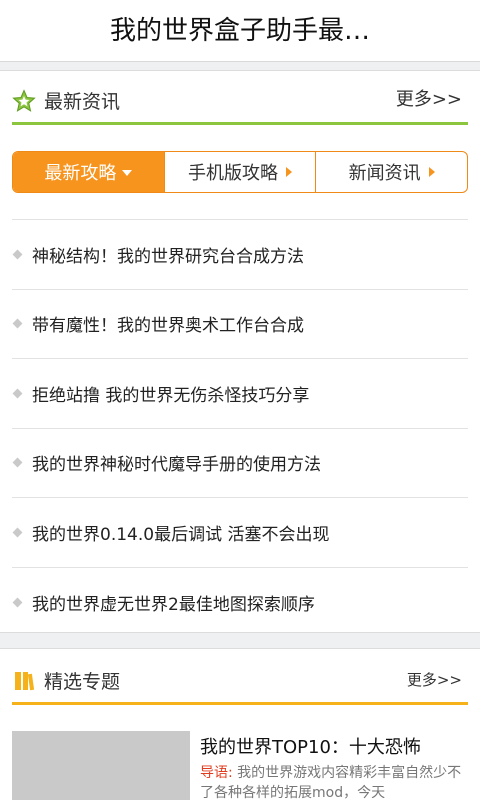  What do you see at coordinates (101, 765) in the screenshot?
I see `topic-thumbnail` at bounding box center [101, 765].